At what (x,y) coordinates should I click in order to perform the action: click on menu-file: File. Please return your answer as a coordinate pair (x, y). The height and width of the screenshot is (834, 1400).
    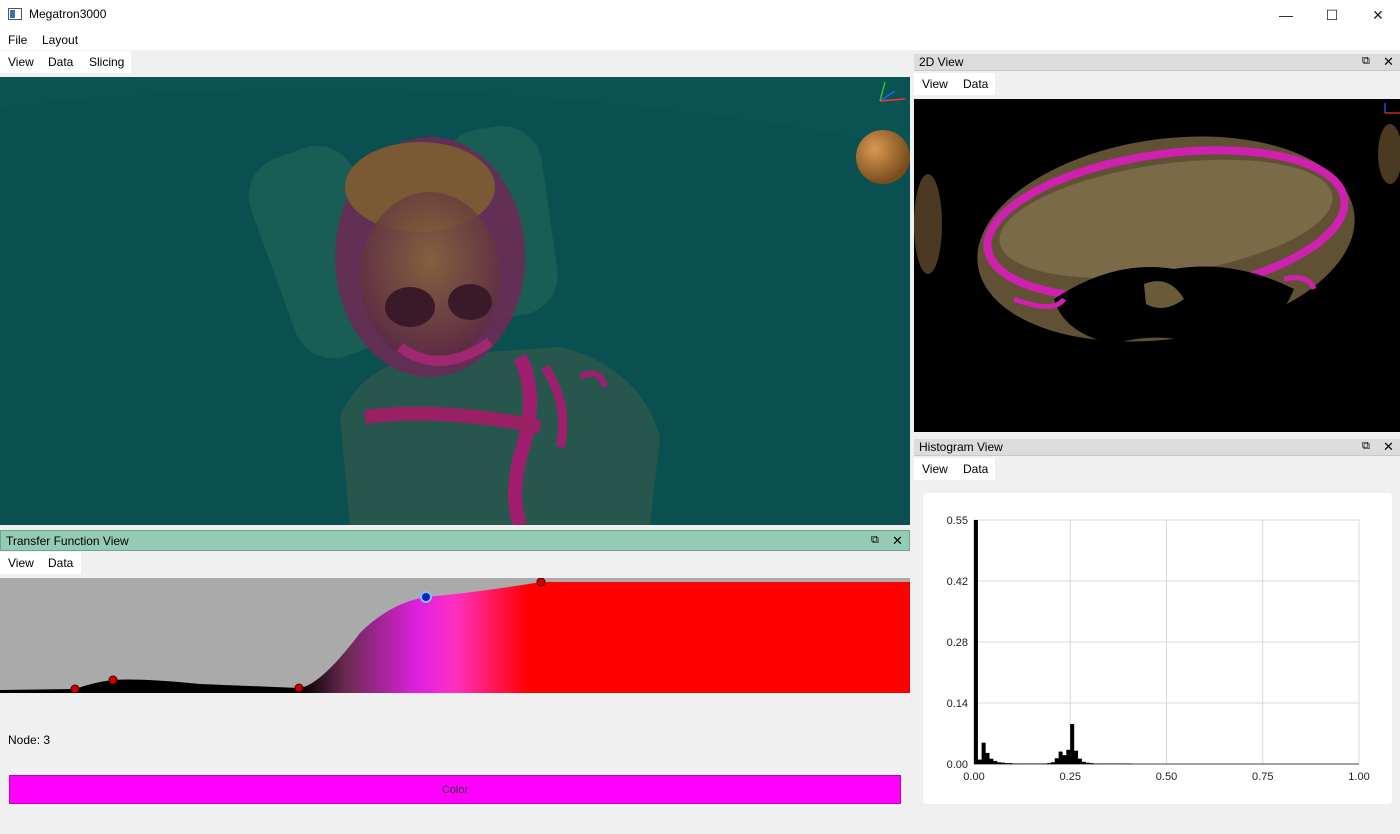
    Looking at the image, I should click on (17, 40).